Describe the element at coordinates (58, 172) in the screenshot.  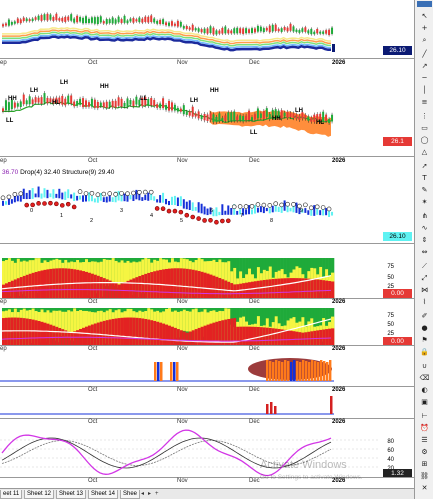
I see `wave-indicator-label: 36.70 Drop(4) 32.40 Structure(9) 29.40` at that location.